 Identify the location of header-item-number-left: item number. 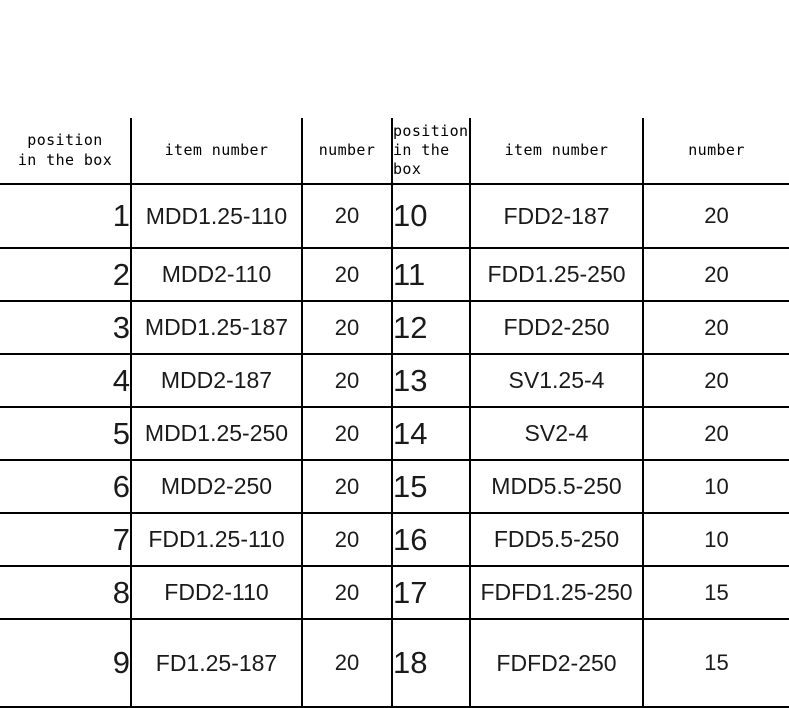
(217, 151).